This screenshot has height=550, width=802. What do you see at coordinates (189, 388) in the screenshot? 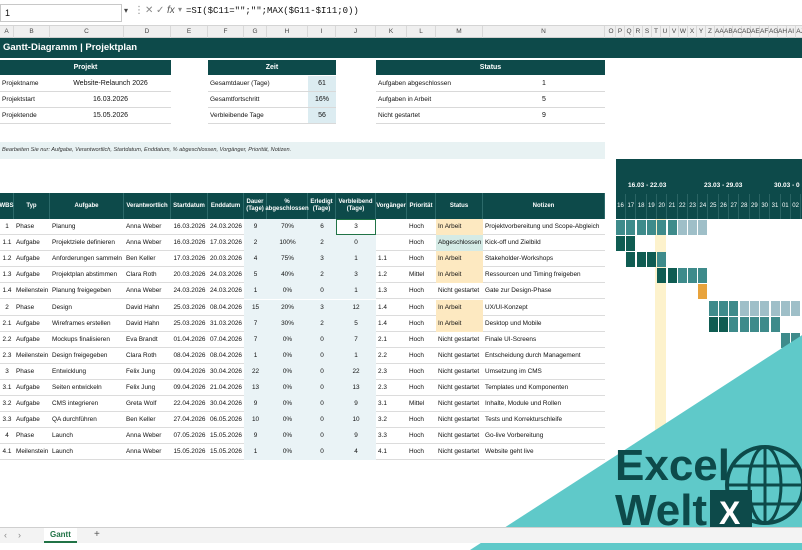
I see `table-cell: 09.04.2026` at bounding box center [189, 388].